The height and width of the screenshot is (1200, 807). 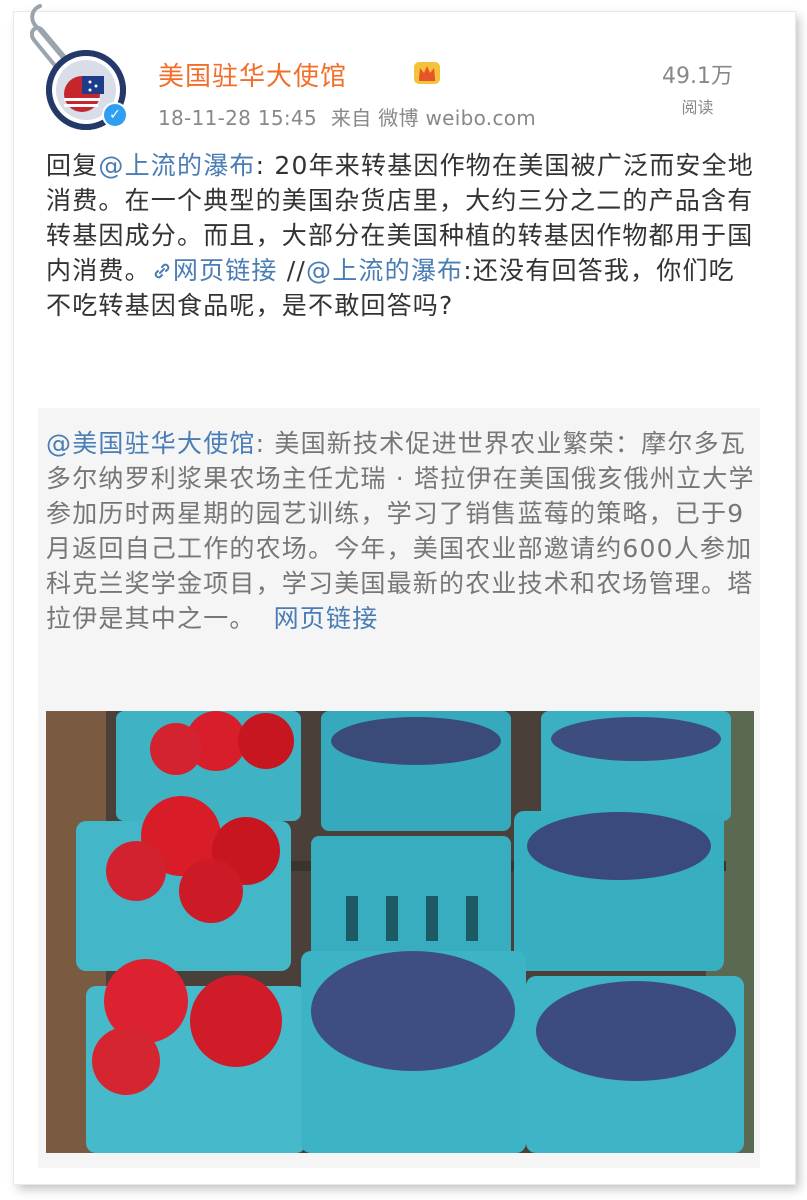 I want to click on crown-icon, so click(x=427, y=73).